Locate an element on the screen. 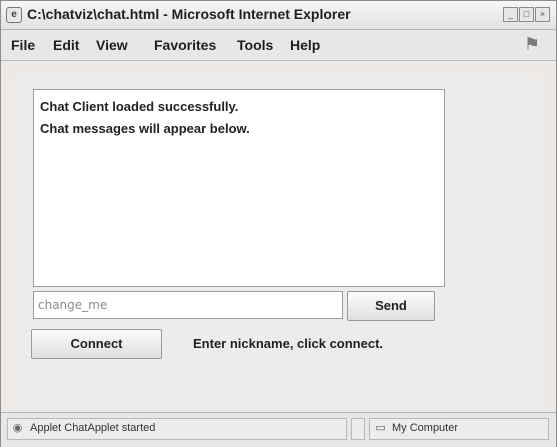 The image size is (557, 447). status-pane-blank is located at coordinates (358, 429).